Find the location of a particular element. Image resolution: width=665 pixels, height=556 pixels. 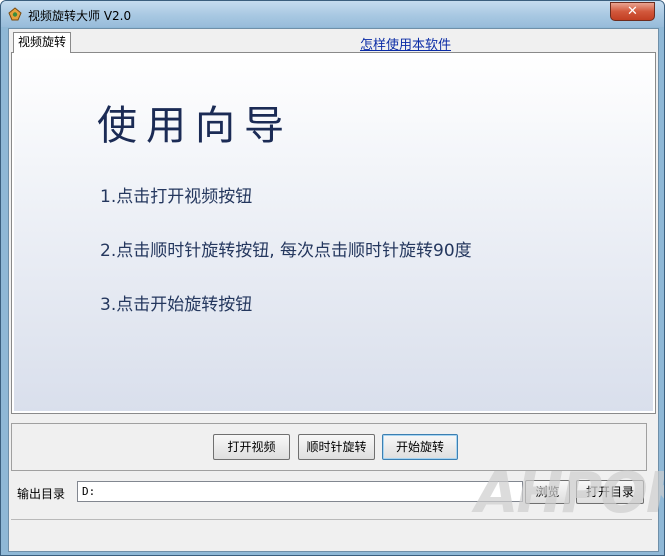

close-button: ✕ is located at coordinates (632, 11).